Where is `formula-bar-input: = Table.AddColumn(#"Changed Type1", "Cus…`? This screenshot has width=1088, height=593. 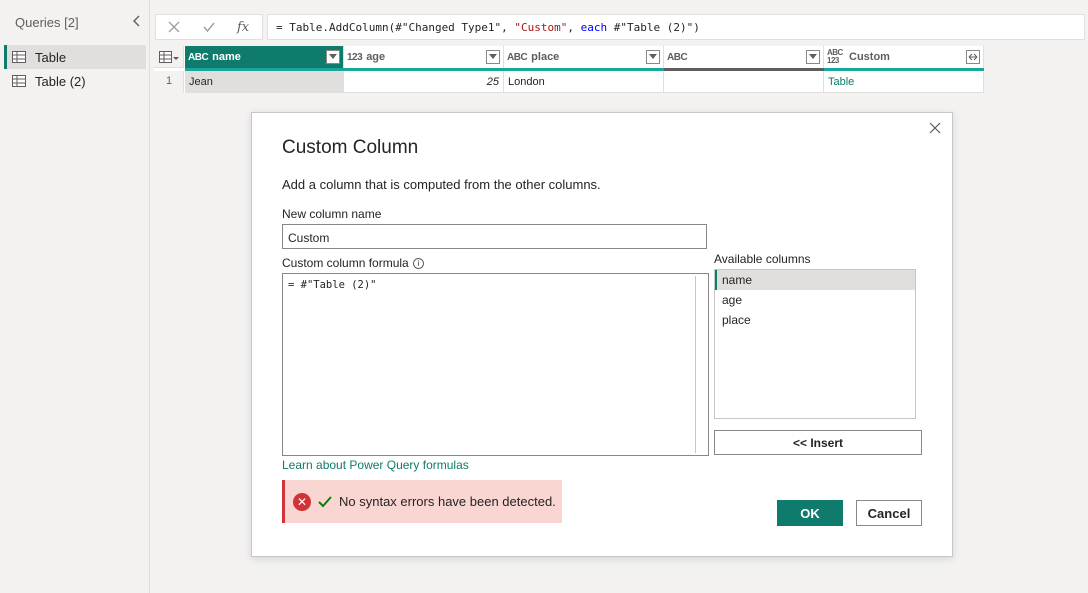 formula-bar-input: = Table.AddColumn(#"Changed Type1", "Cus… is located at coordinates (676, 27).